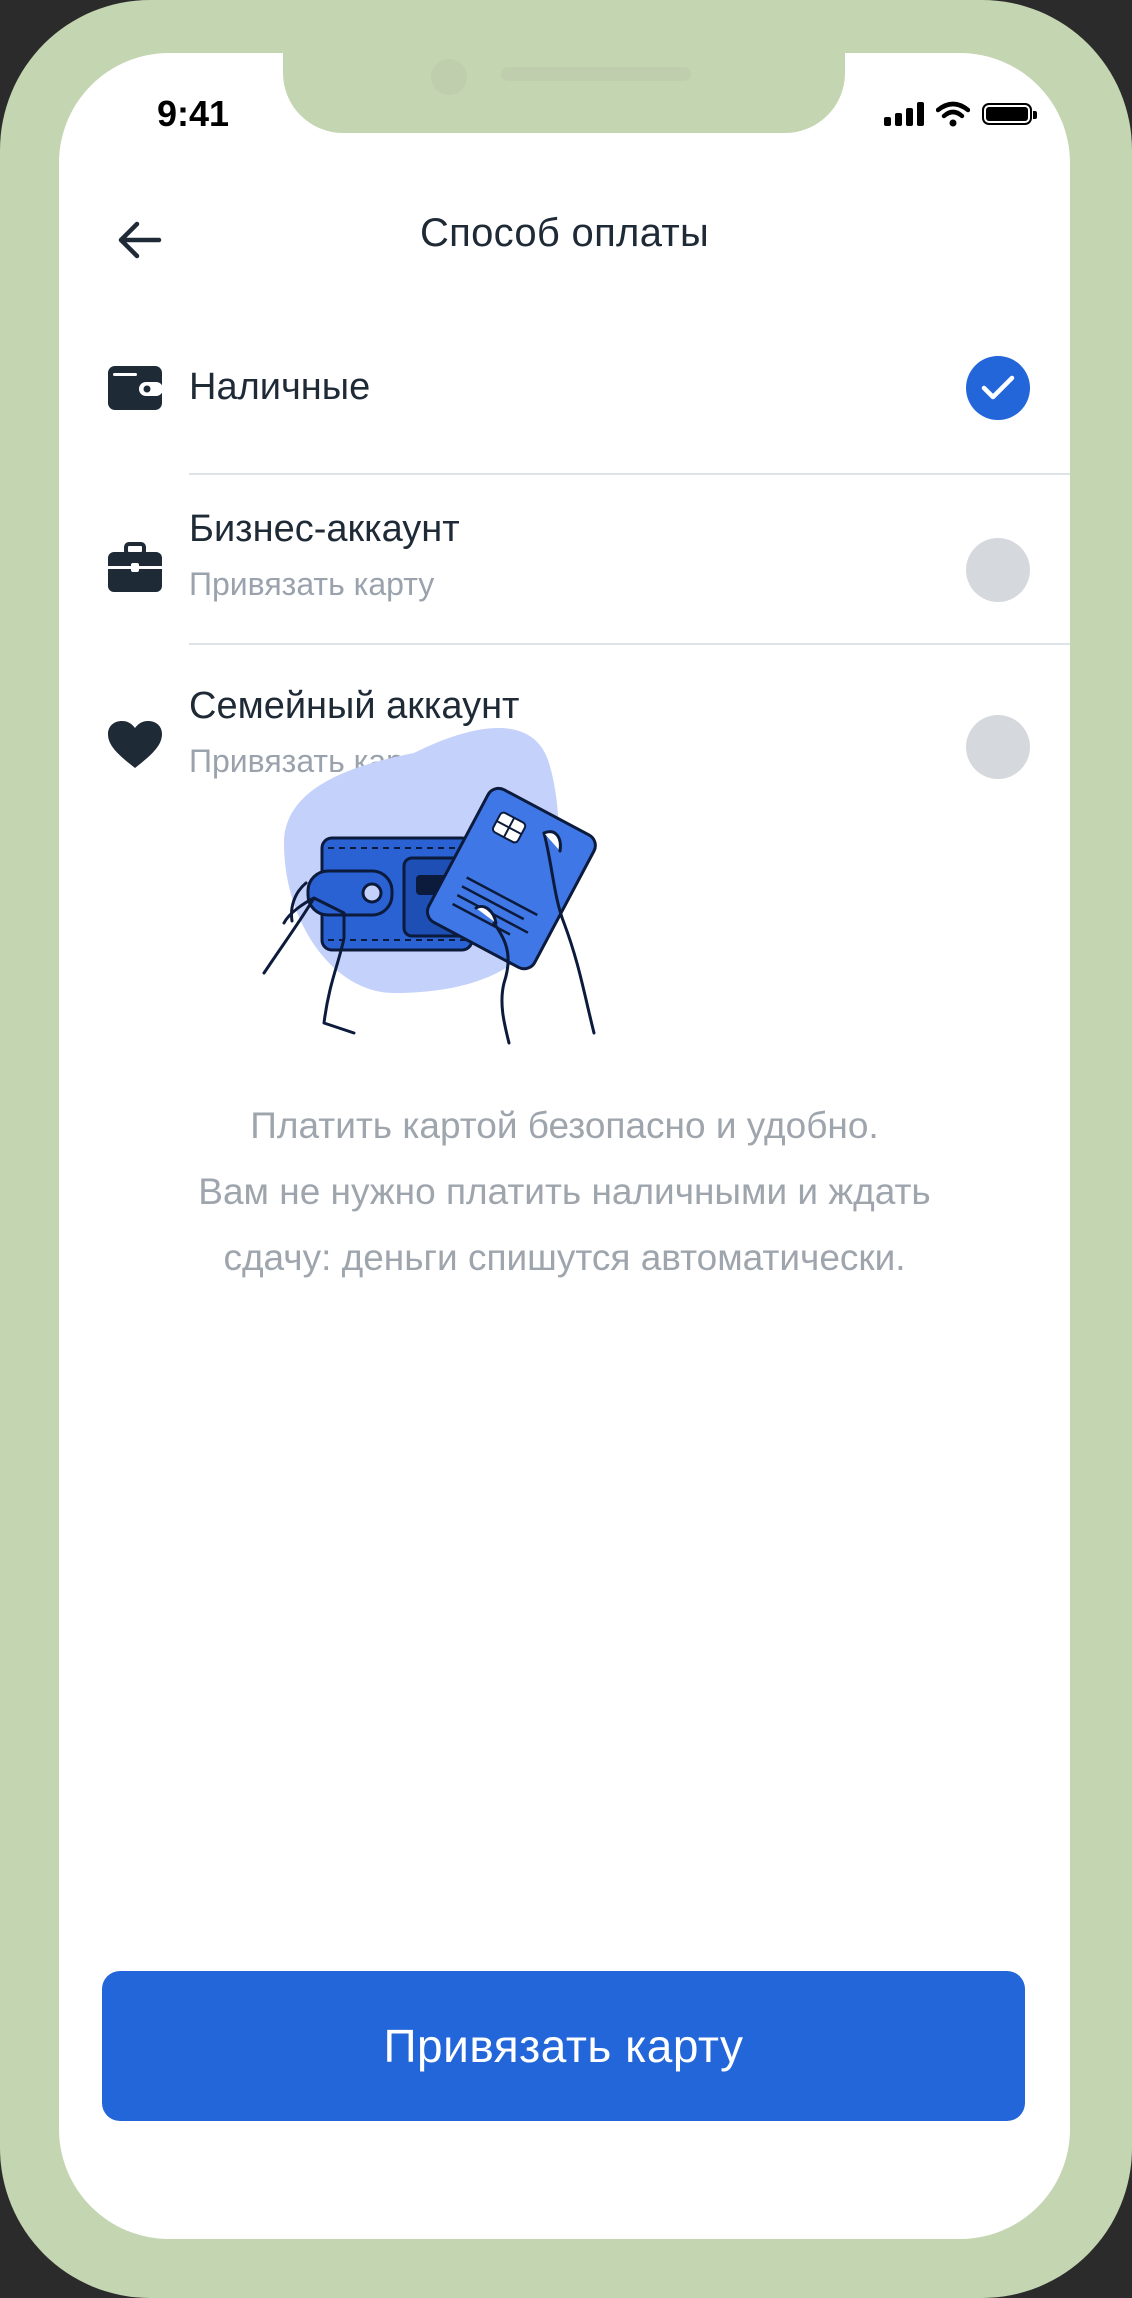 The image size is (1132, 2298). Describe the element at coordinates (904, 114) in the screenshot. I see `signal-icon` at that location.